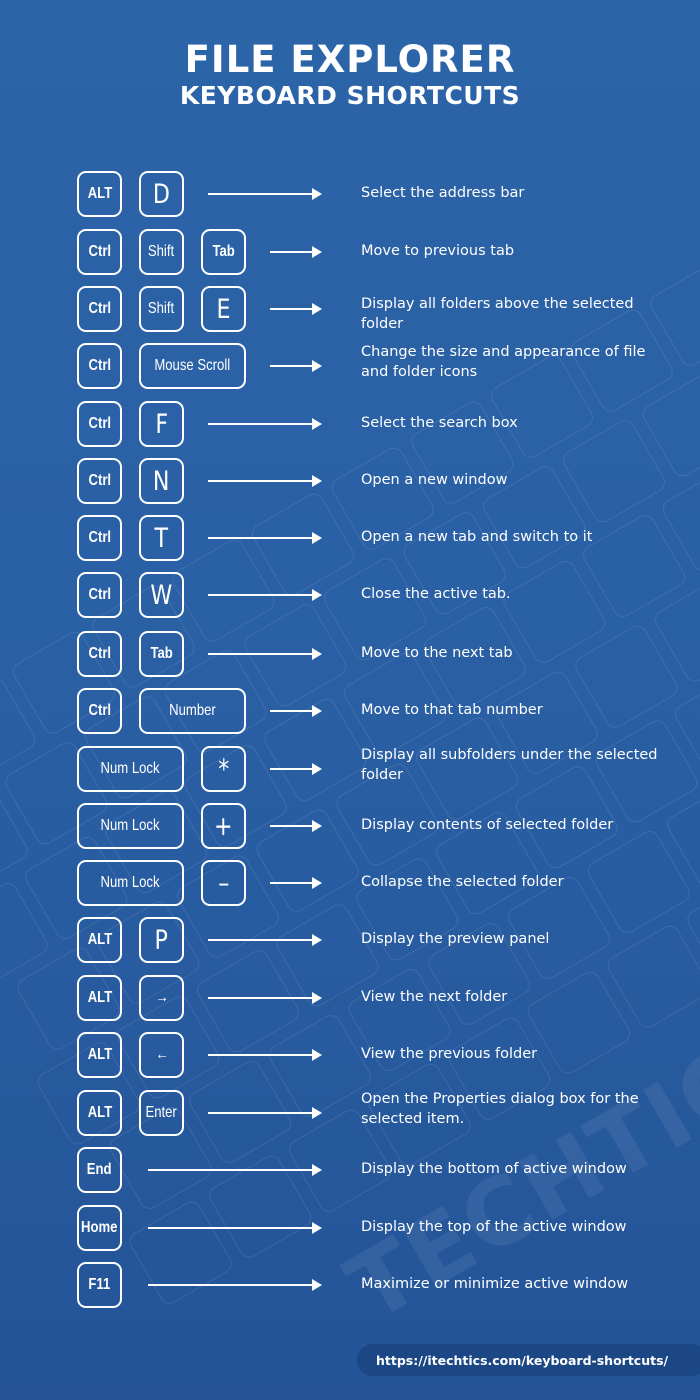  I want to click on key-label: Home, so click(99, 1227).